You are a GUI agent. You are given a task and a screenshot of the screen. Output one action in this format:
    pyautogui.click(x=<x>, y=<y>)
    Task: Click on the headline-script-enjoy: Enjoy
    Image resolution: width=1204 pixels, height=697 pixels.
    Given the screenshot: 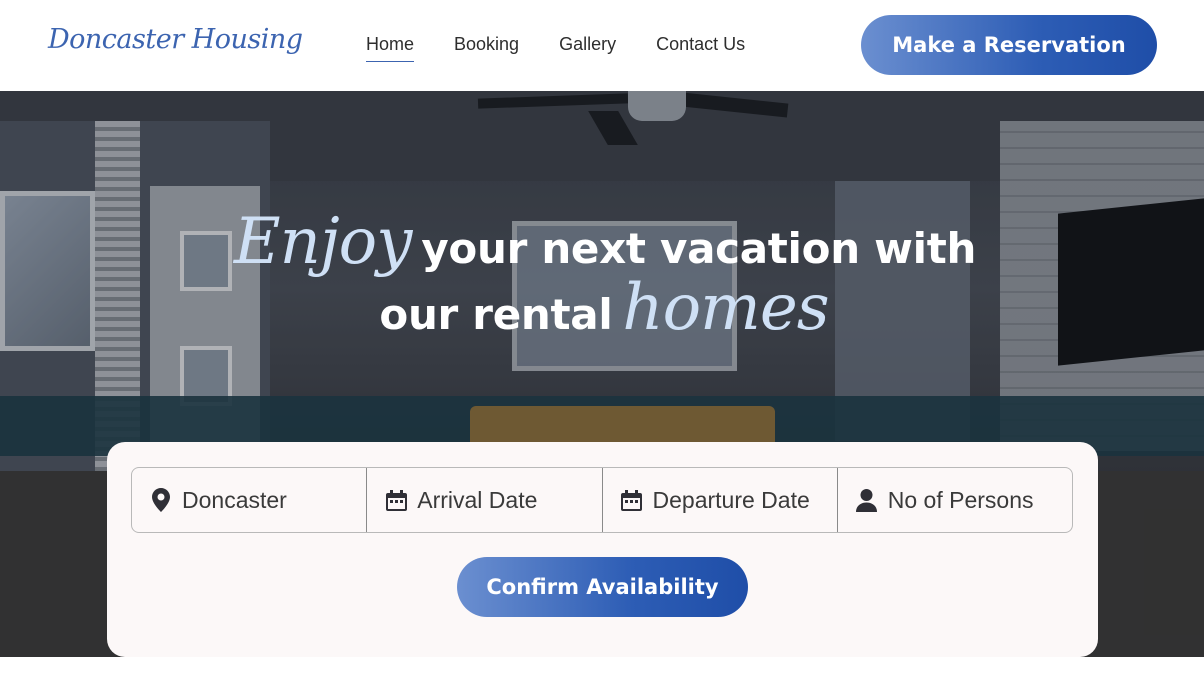 What is the action you would take?
    pyautogui.click(x=322, y=242)
    